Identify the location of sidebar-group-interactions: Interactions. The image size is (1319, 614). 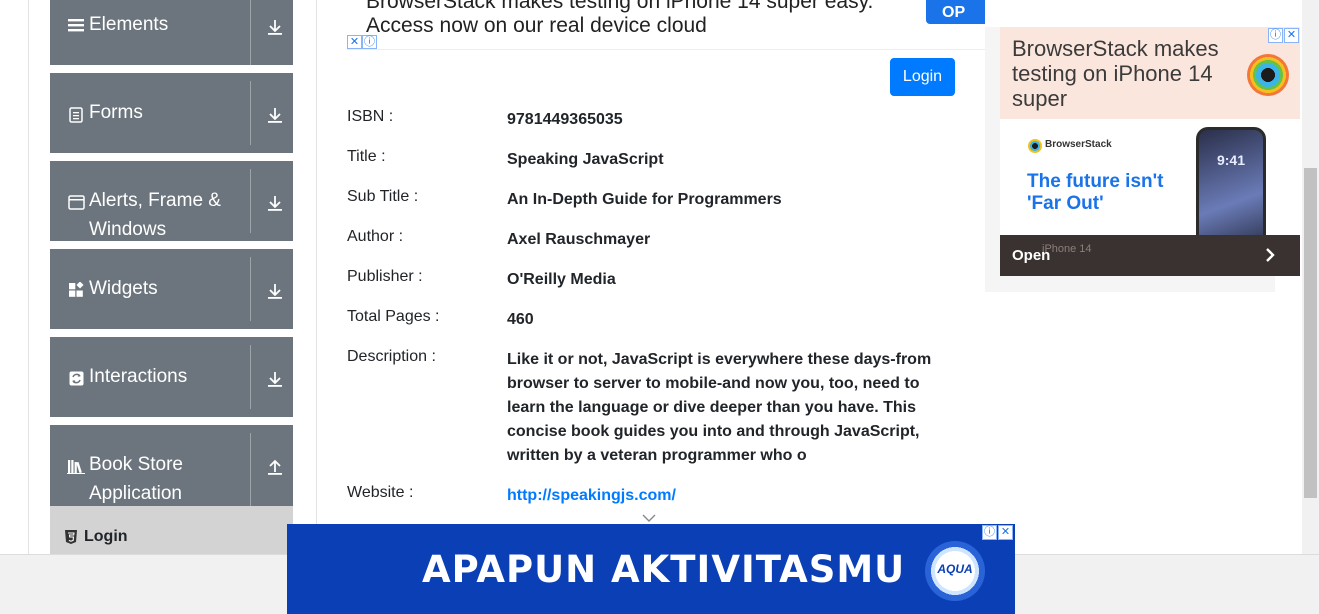
(171, 377).